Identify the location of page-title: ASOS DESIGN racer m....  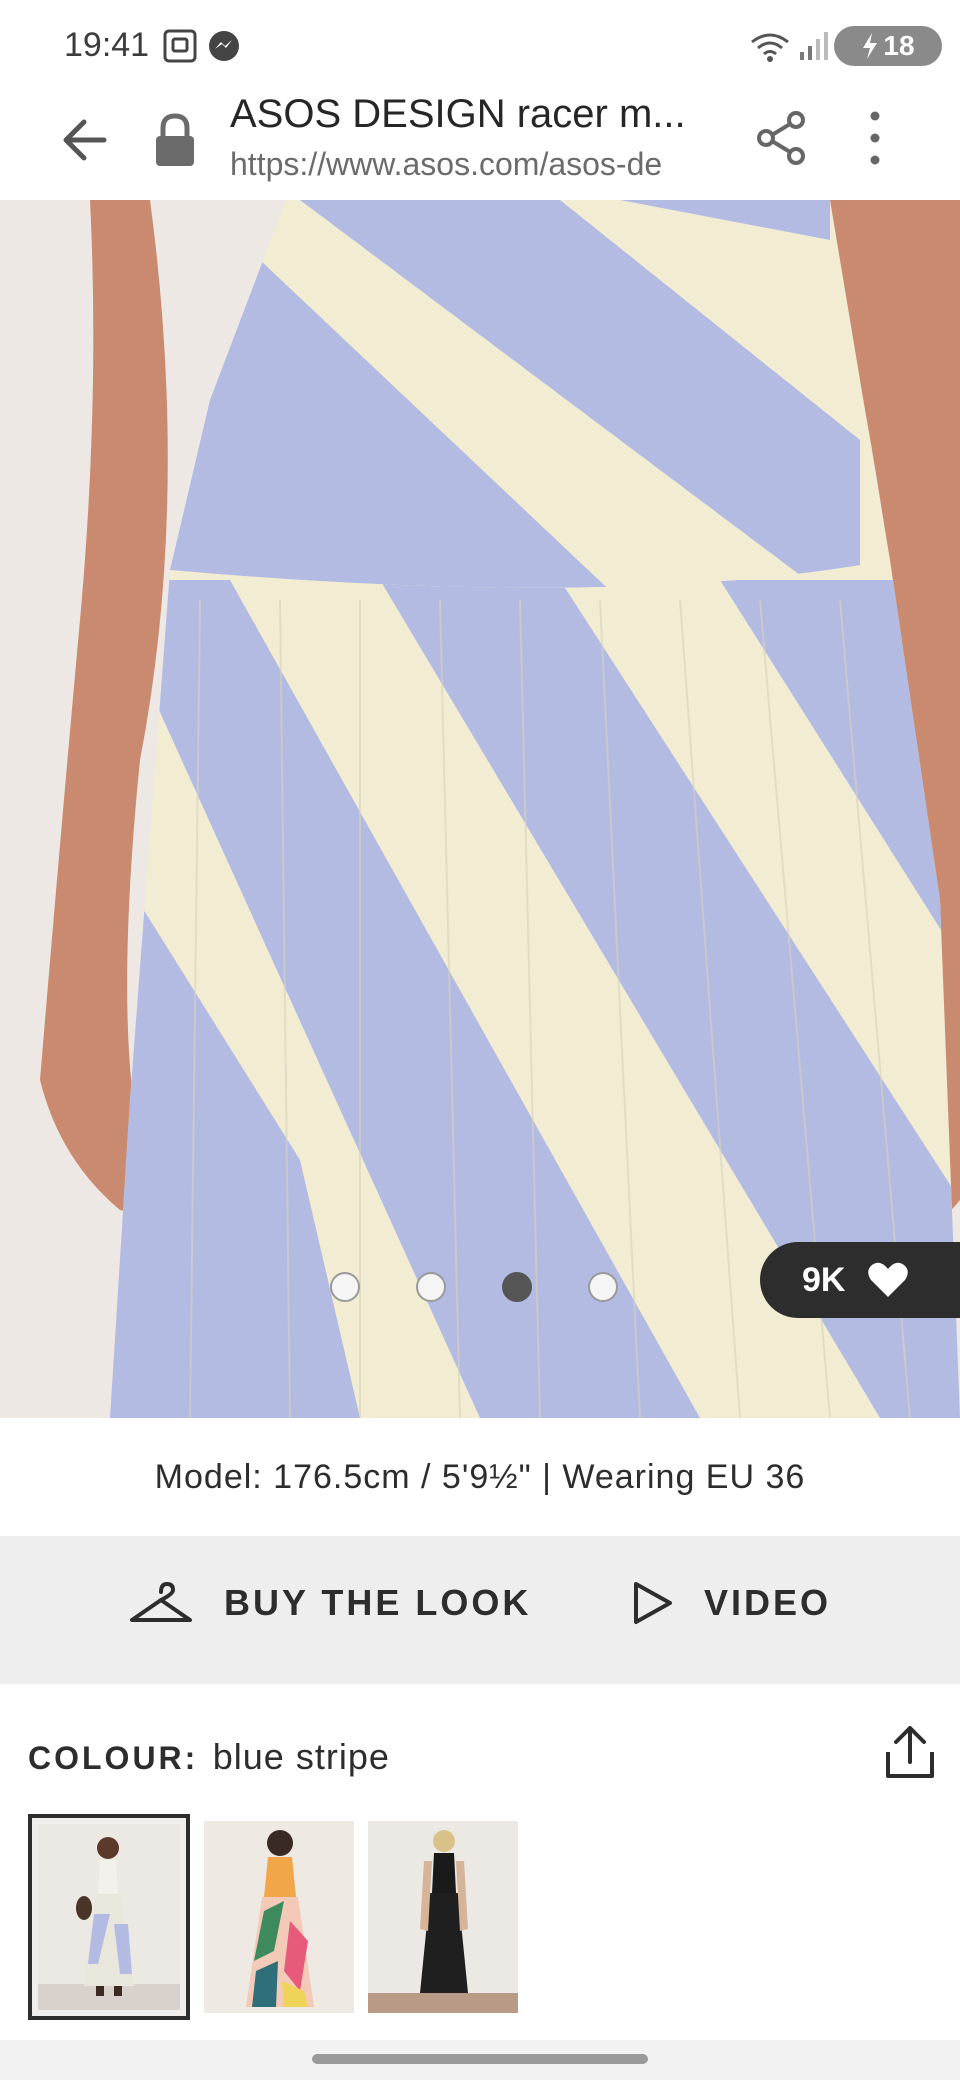
(470, 114).